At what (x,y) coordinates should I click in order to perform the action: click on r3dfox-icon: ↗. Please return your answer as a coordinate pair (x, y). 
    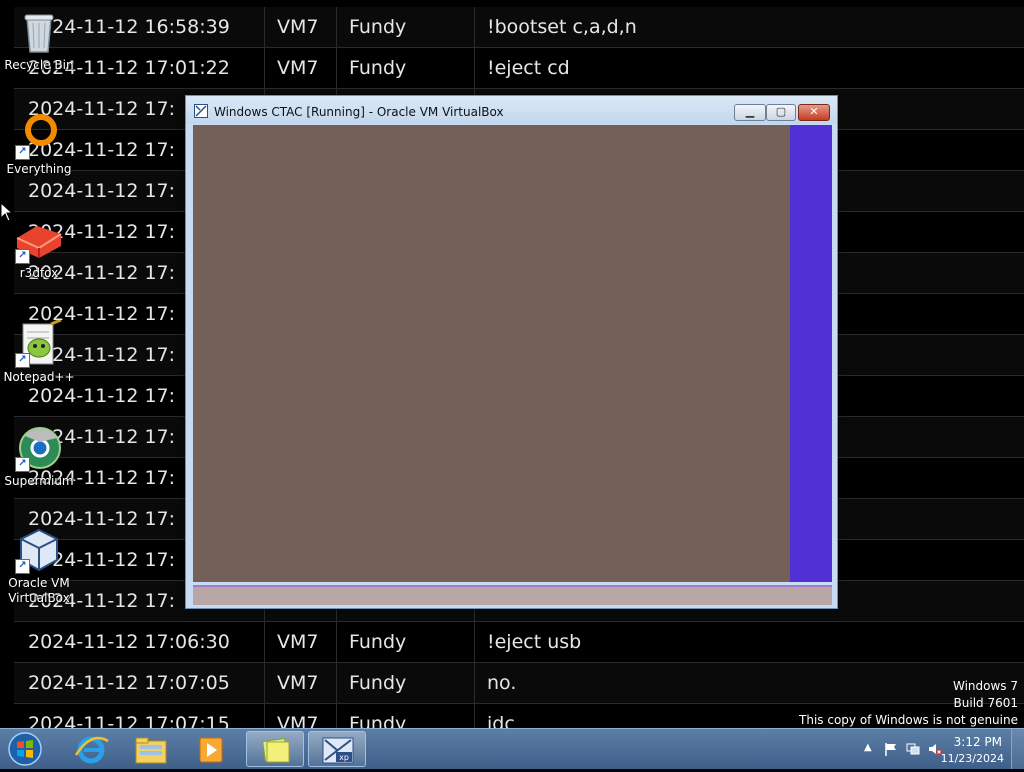
    Looking at the image, I should click on (39, 240).